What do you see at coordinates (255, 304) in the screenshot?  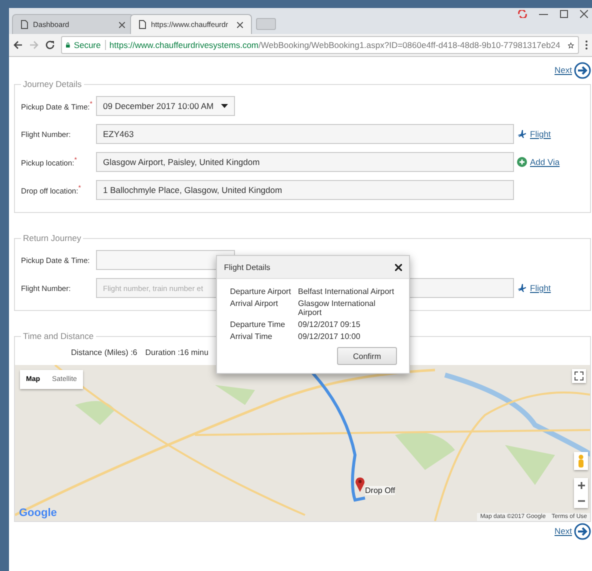 I see `detail-label: Arrival Airport` at bounding box center [255, 304].